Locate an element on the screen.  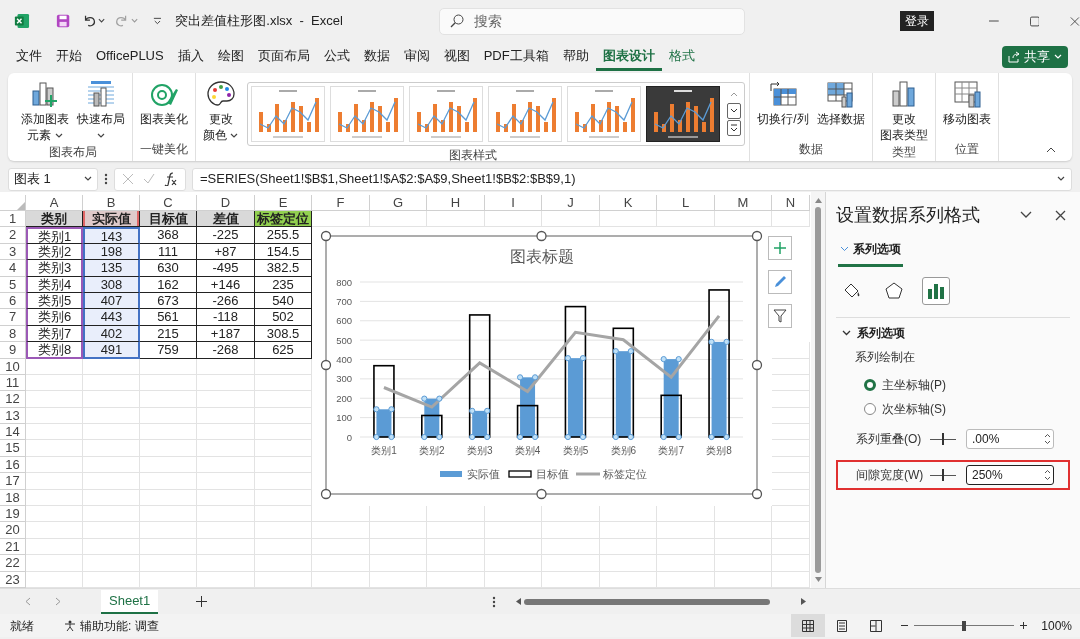
section-header: 系列选项 is located at coordinates (953, 333).